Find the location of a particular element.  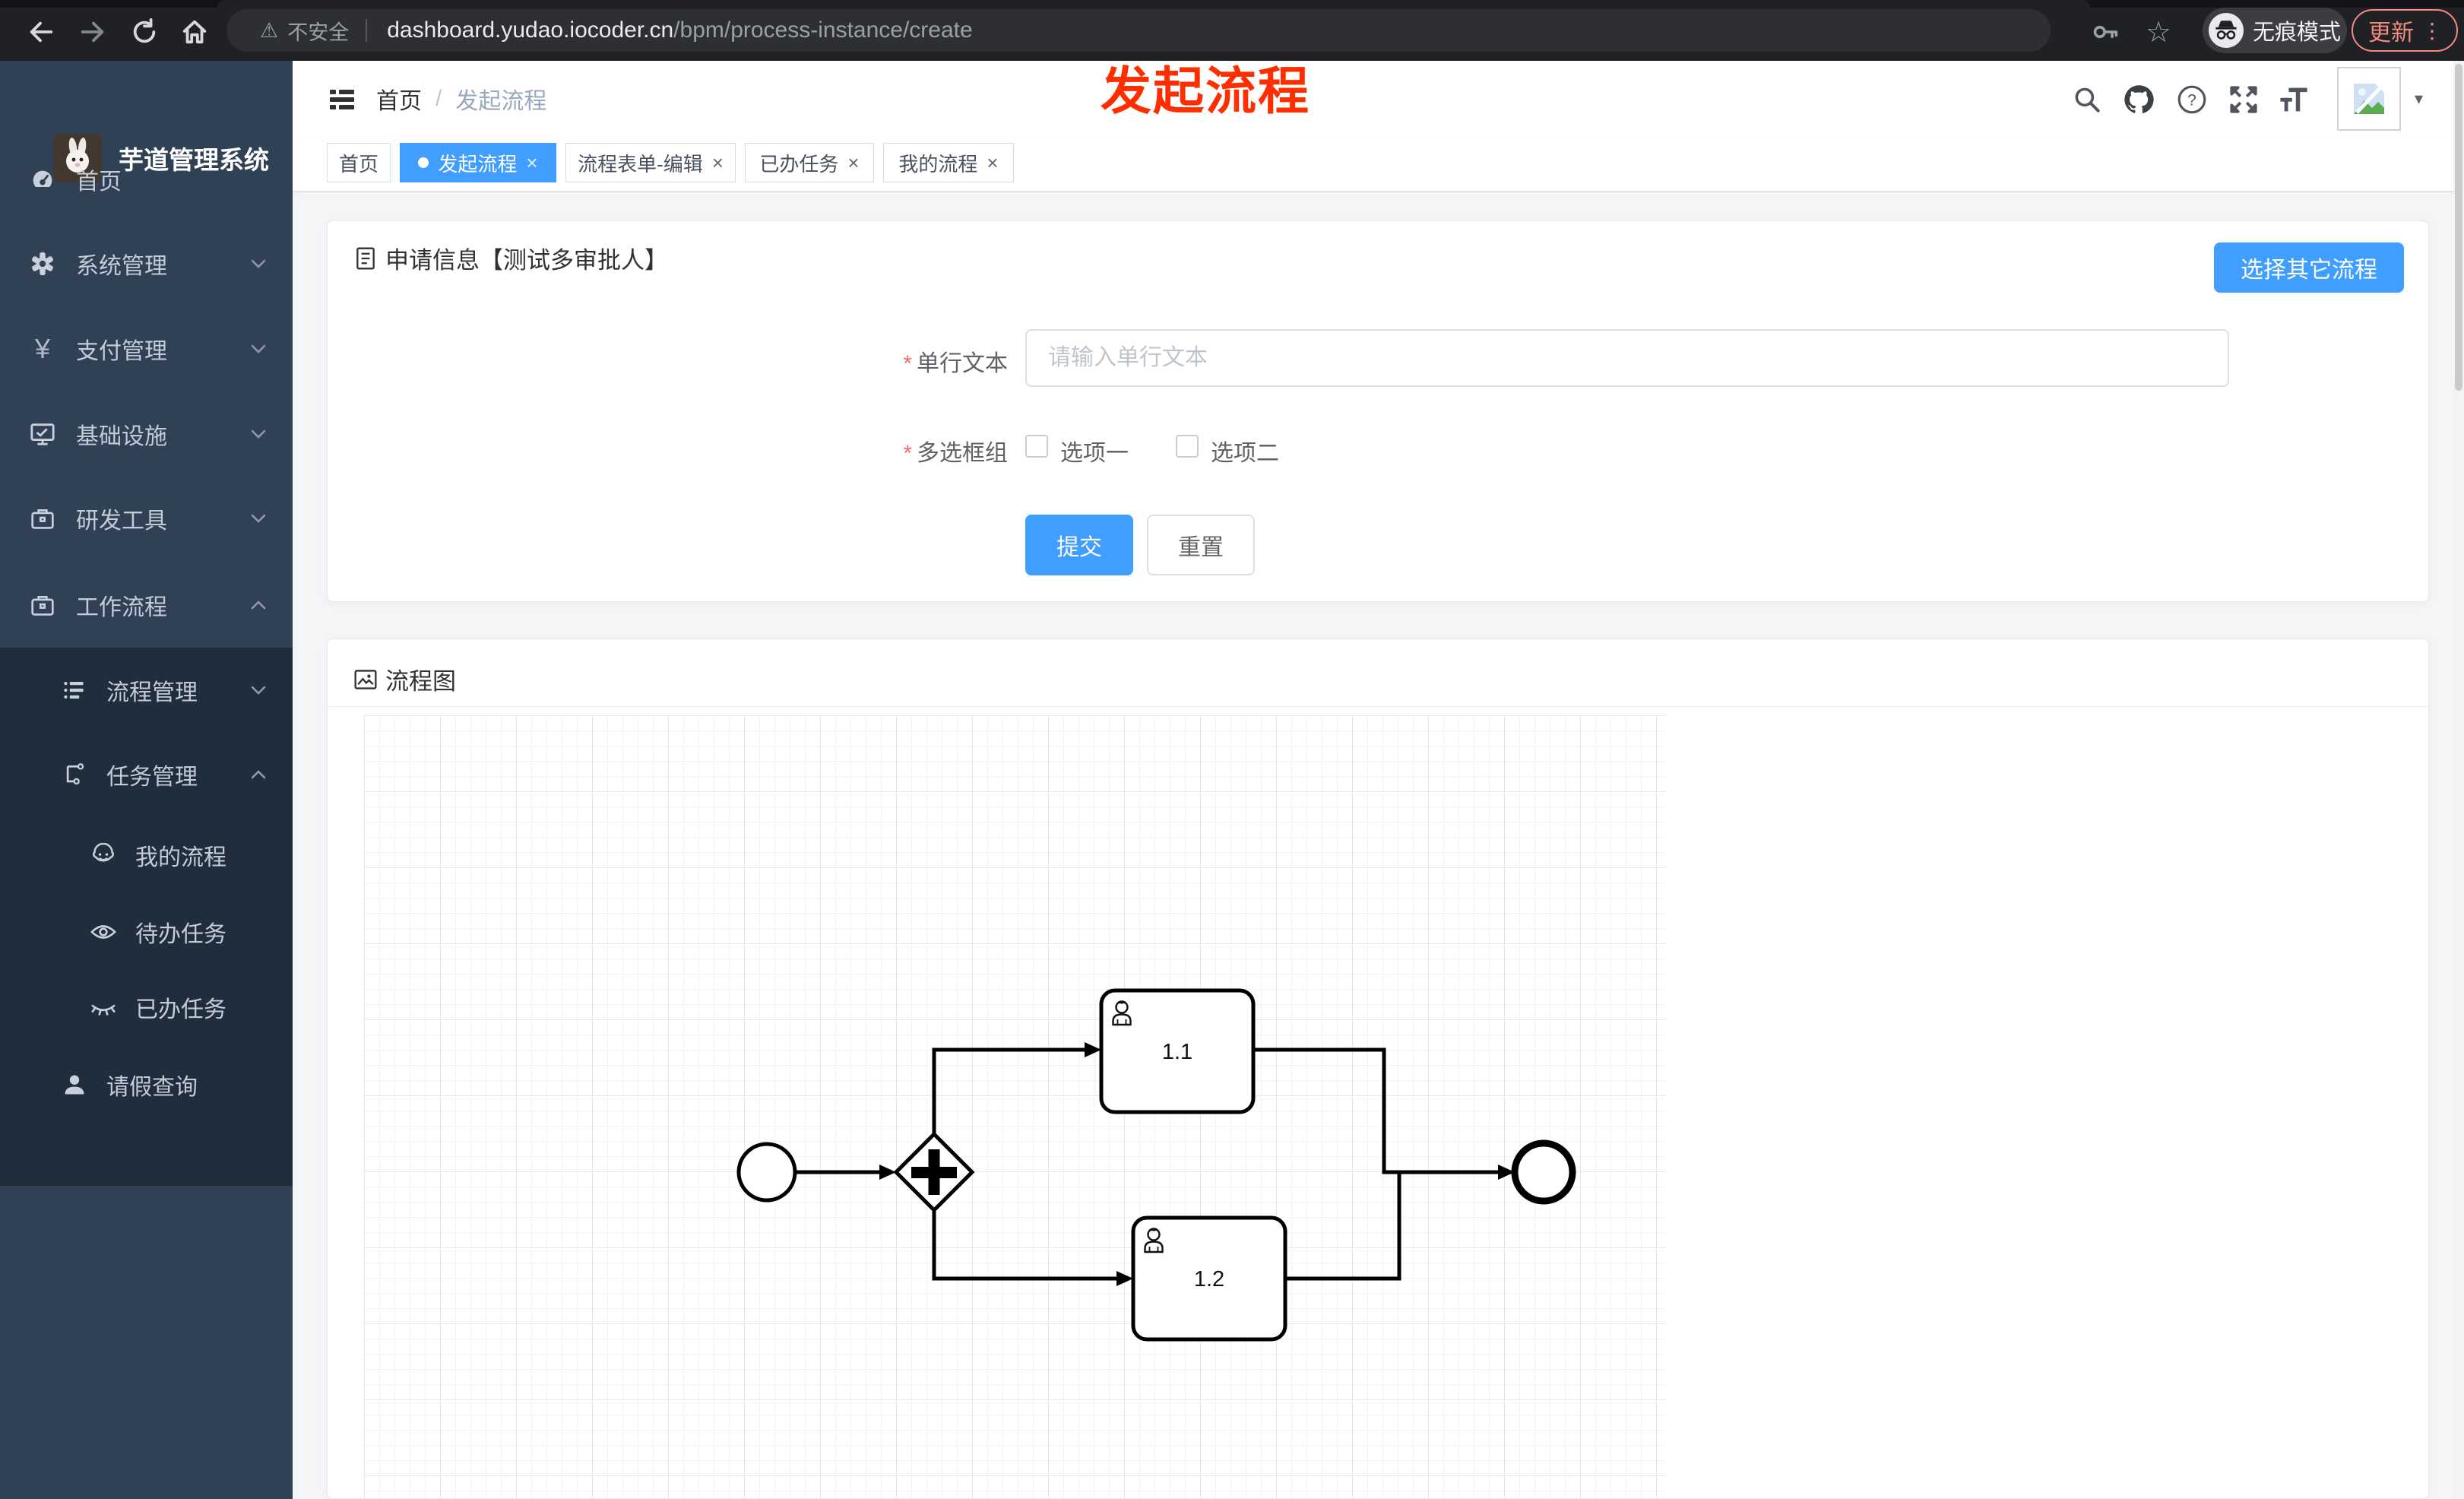

tree-icon is located at coordinates (74, 775).